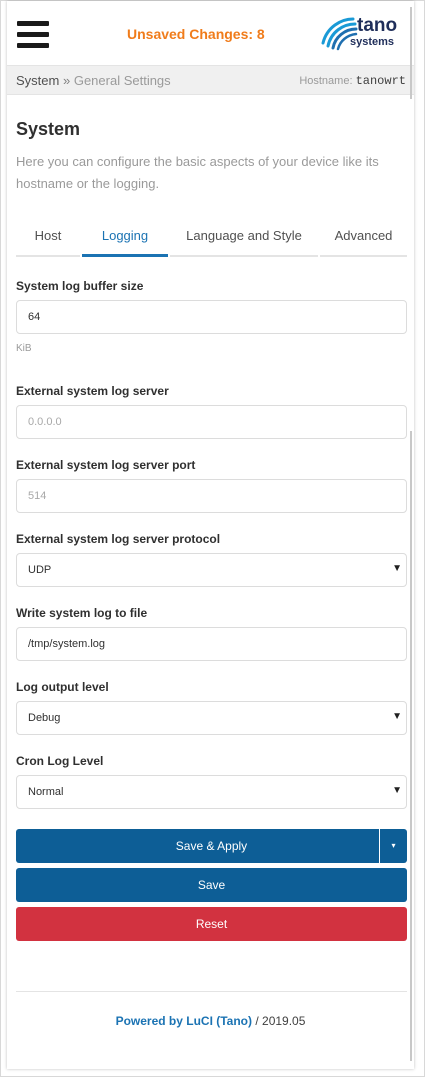 The height and width of the screenshot is (1077, 425). Describe the element at coordinates (244, 237) in the screenshot. I see `tab-language-and-style: Language and Style` at that location.